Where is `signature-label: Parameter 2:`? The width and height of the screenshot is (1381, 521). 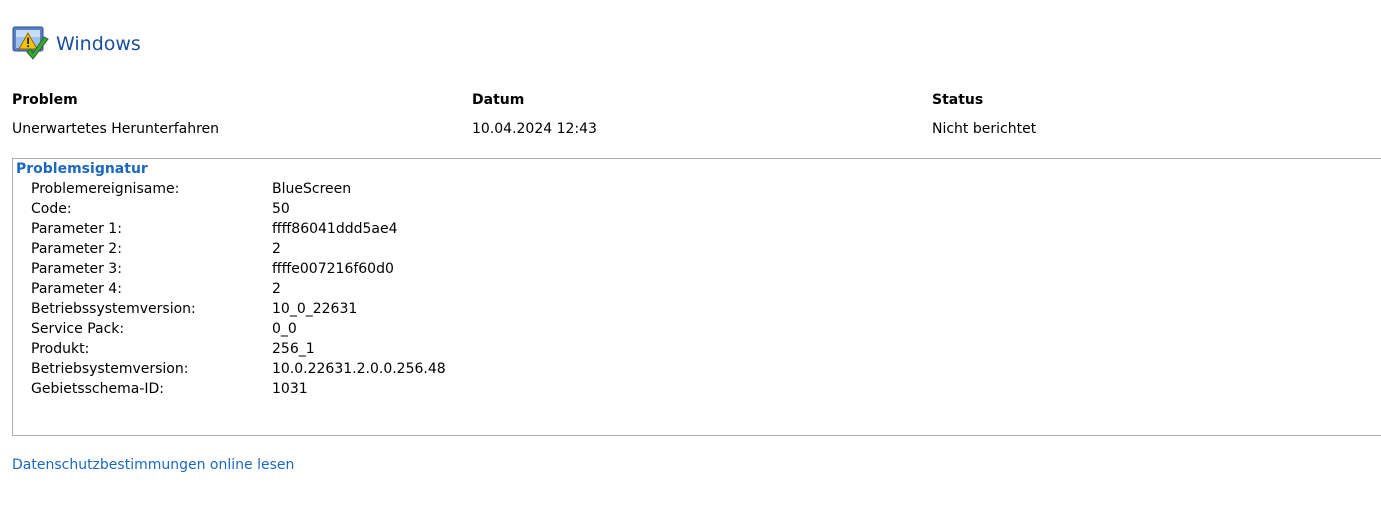
signature-label: Parameter 2: is located at coordinates (76, 249).